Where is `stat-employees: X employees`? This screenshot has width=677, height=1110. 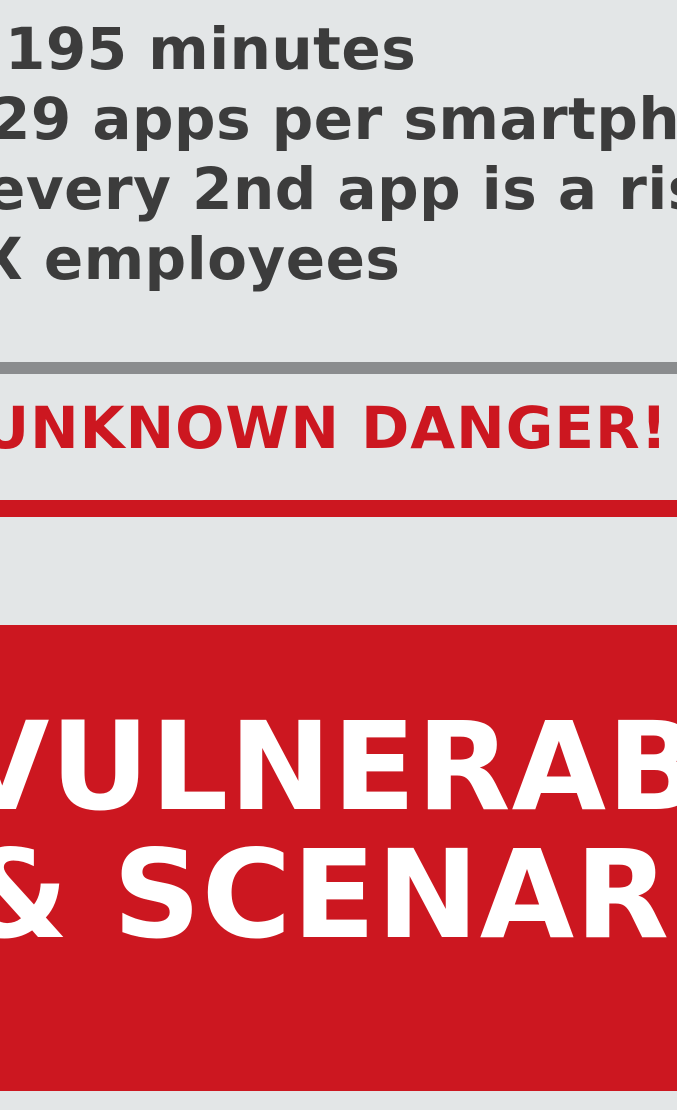 stat-employees: X employees is located at coordinates (200, 259).